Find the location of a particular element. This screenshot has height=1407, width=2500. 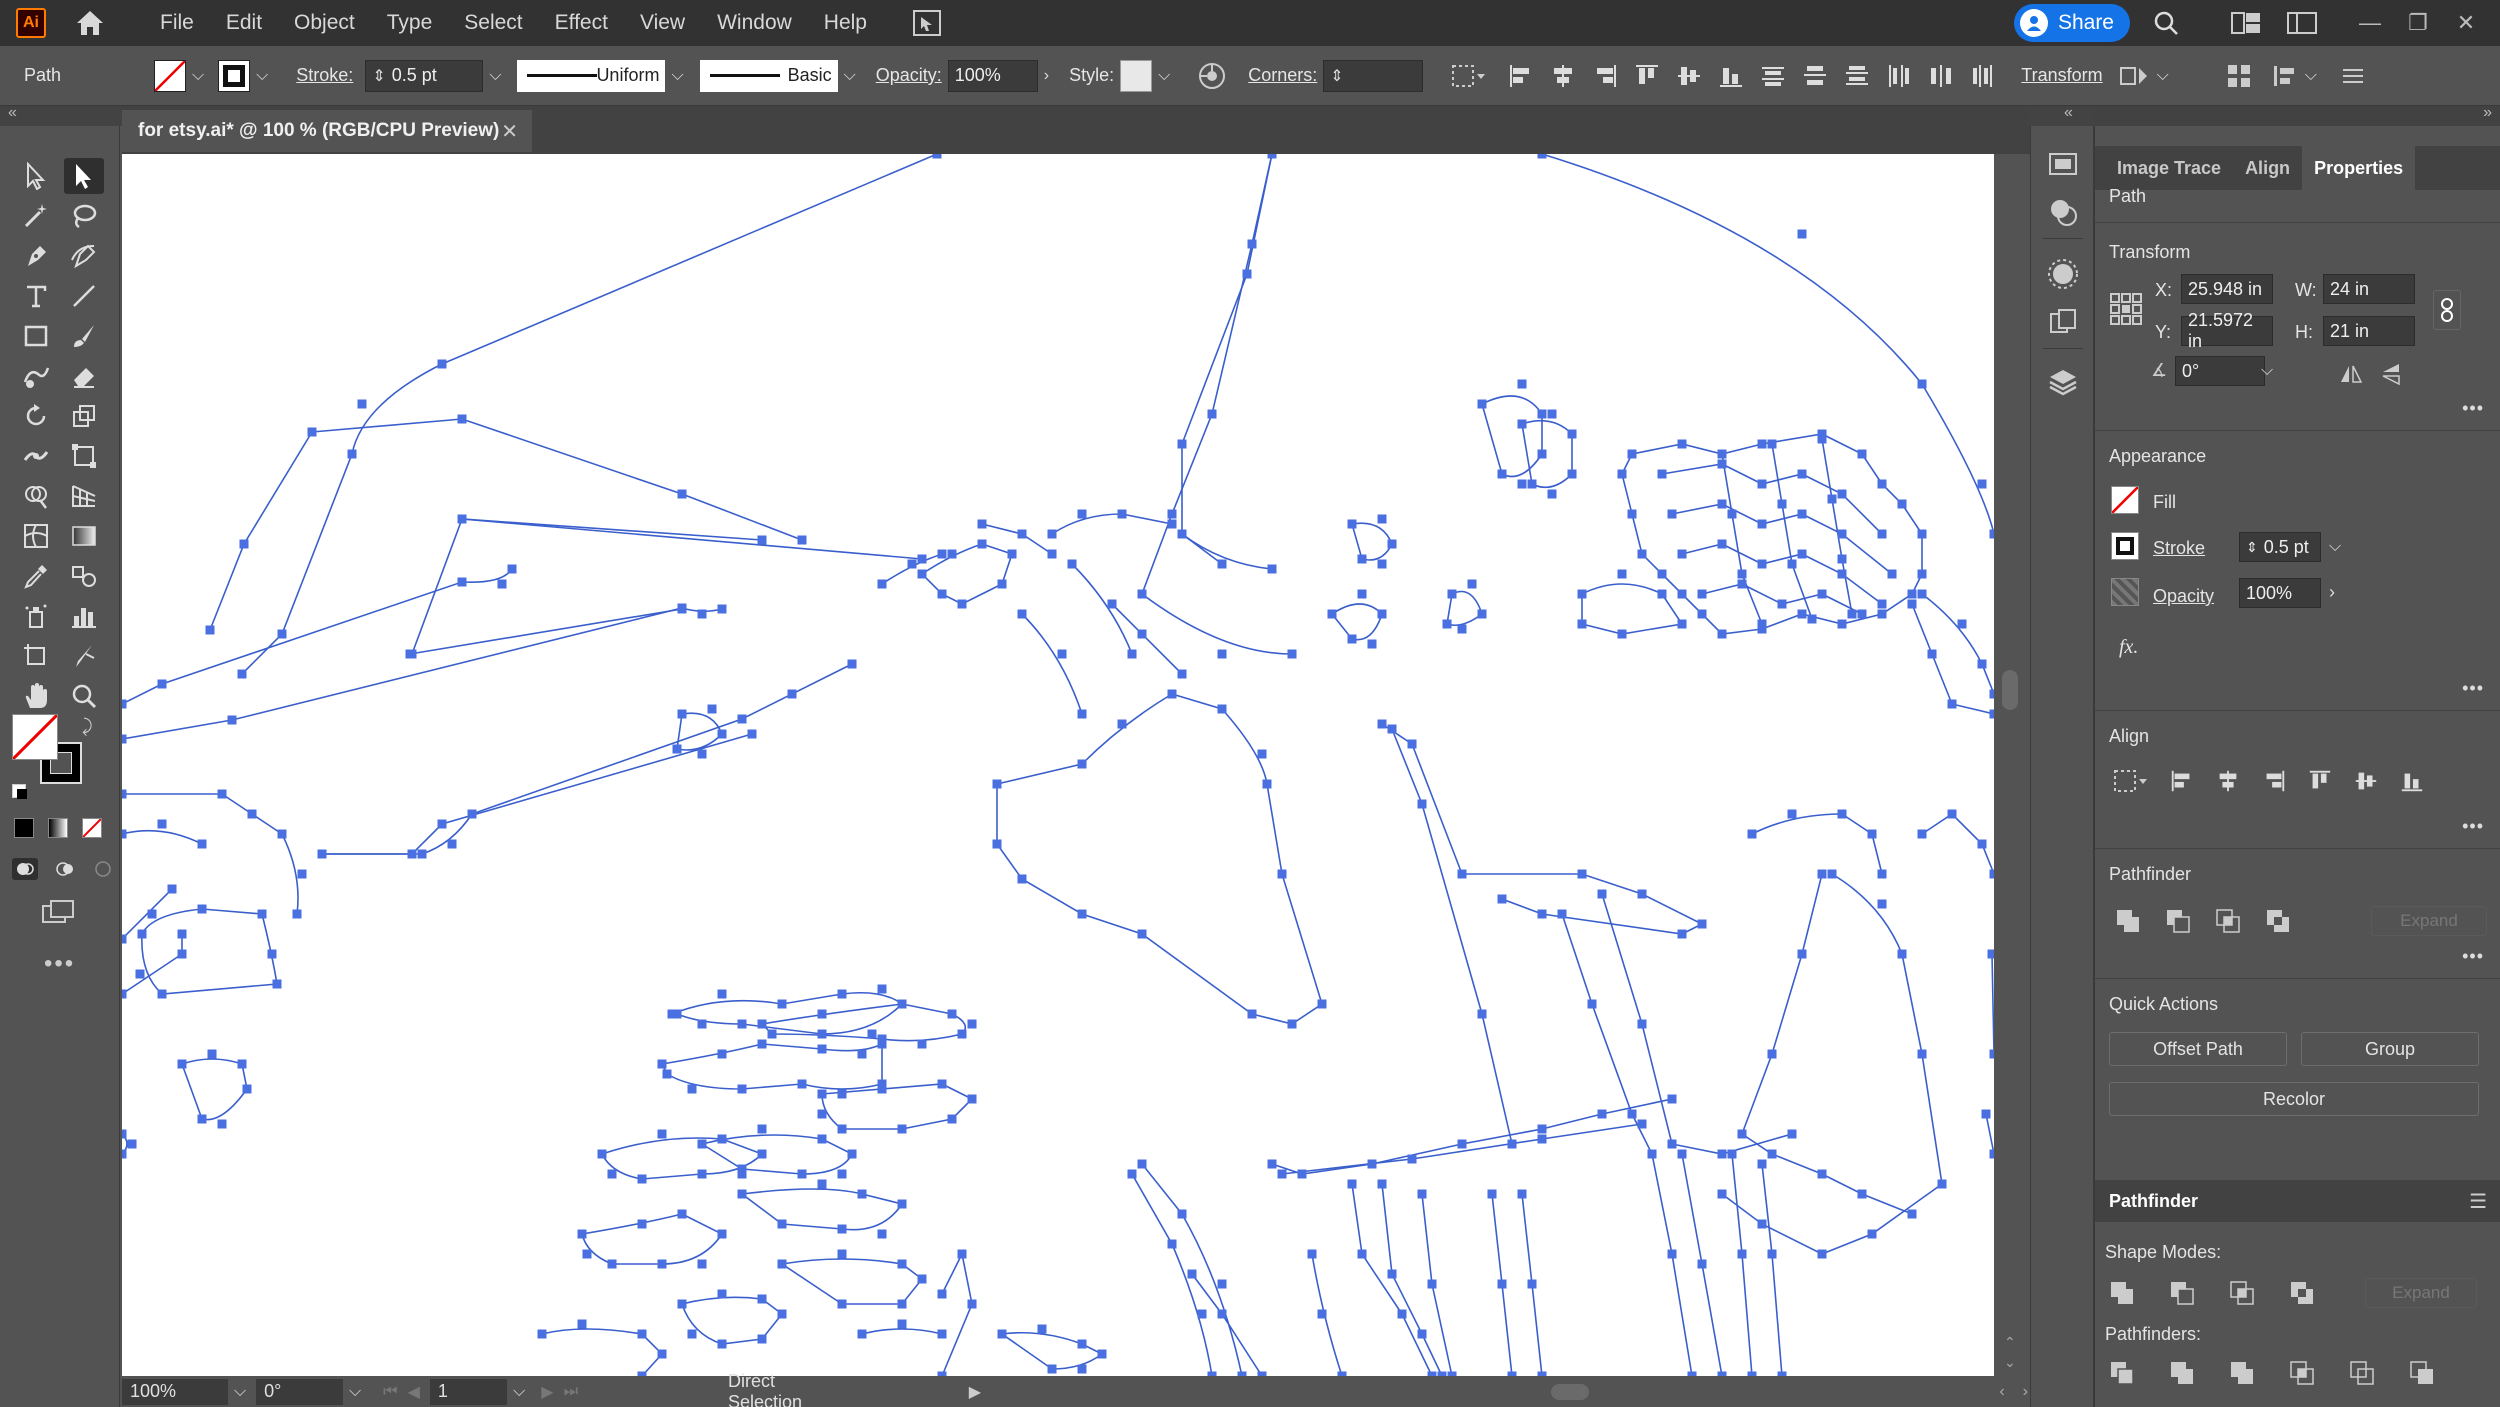

menu-file: File is located at coordinates (177, 23).